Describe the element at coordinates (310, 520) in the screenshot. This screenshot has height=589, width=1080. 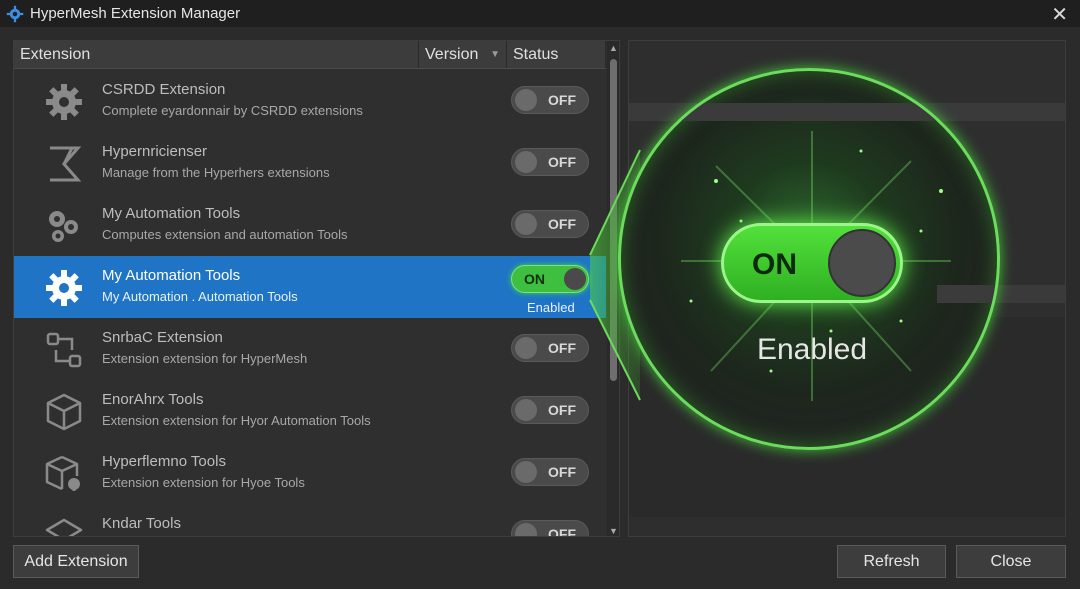
I see `list-item: Kndar Tools OFF` at that location.